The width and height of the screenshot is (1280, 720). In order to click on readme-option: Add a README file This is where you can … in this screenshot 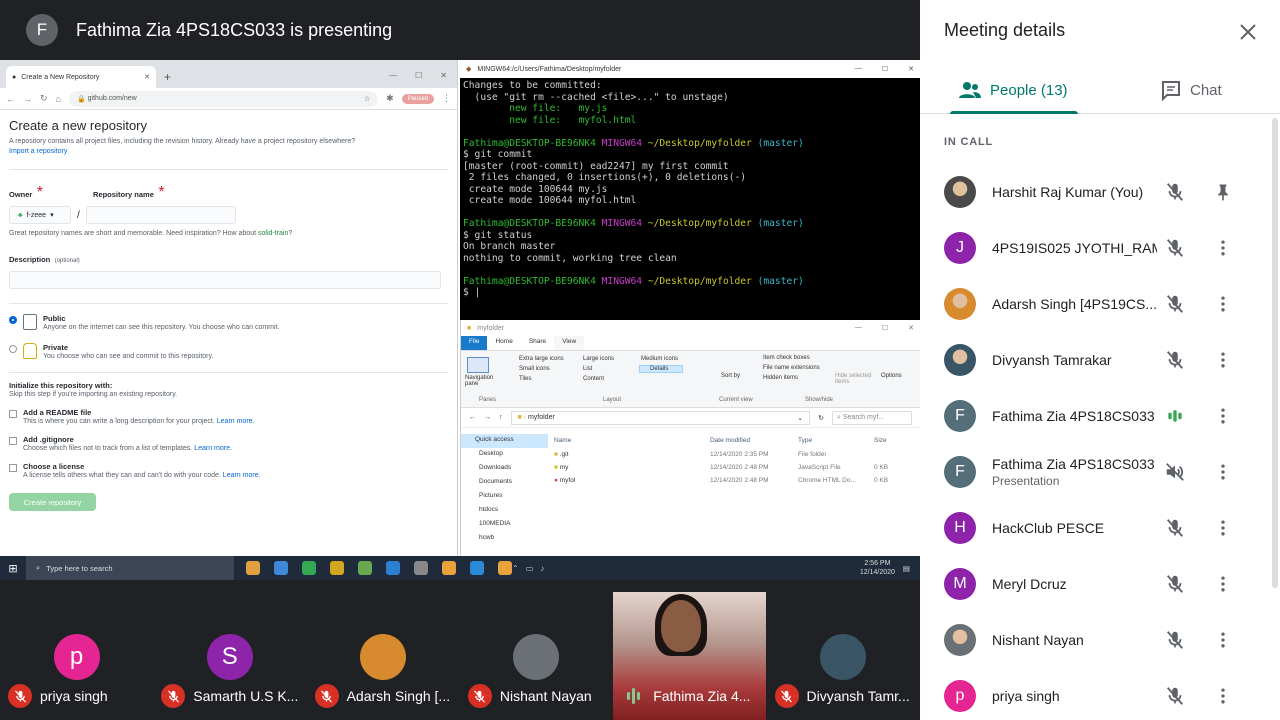, I will do `click(228, 417)`.